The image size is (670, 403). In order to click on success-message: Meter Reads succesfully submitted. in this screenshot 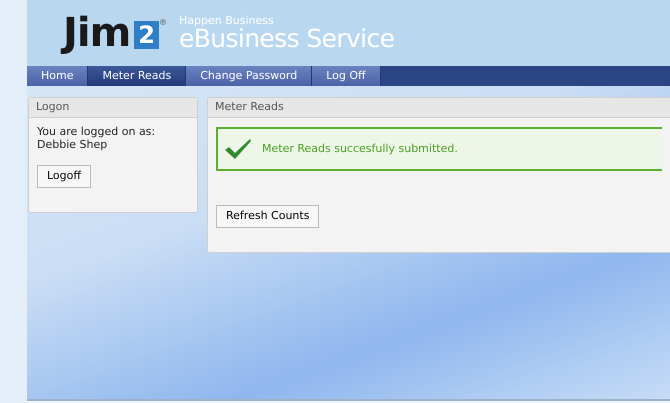, I will do `click(360, 148)`.